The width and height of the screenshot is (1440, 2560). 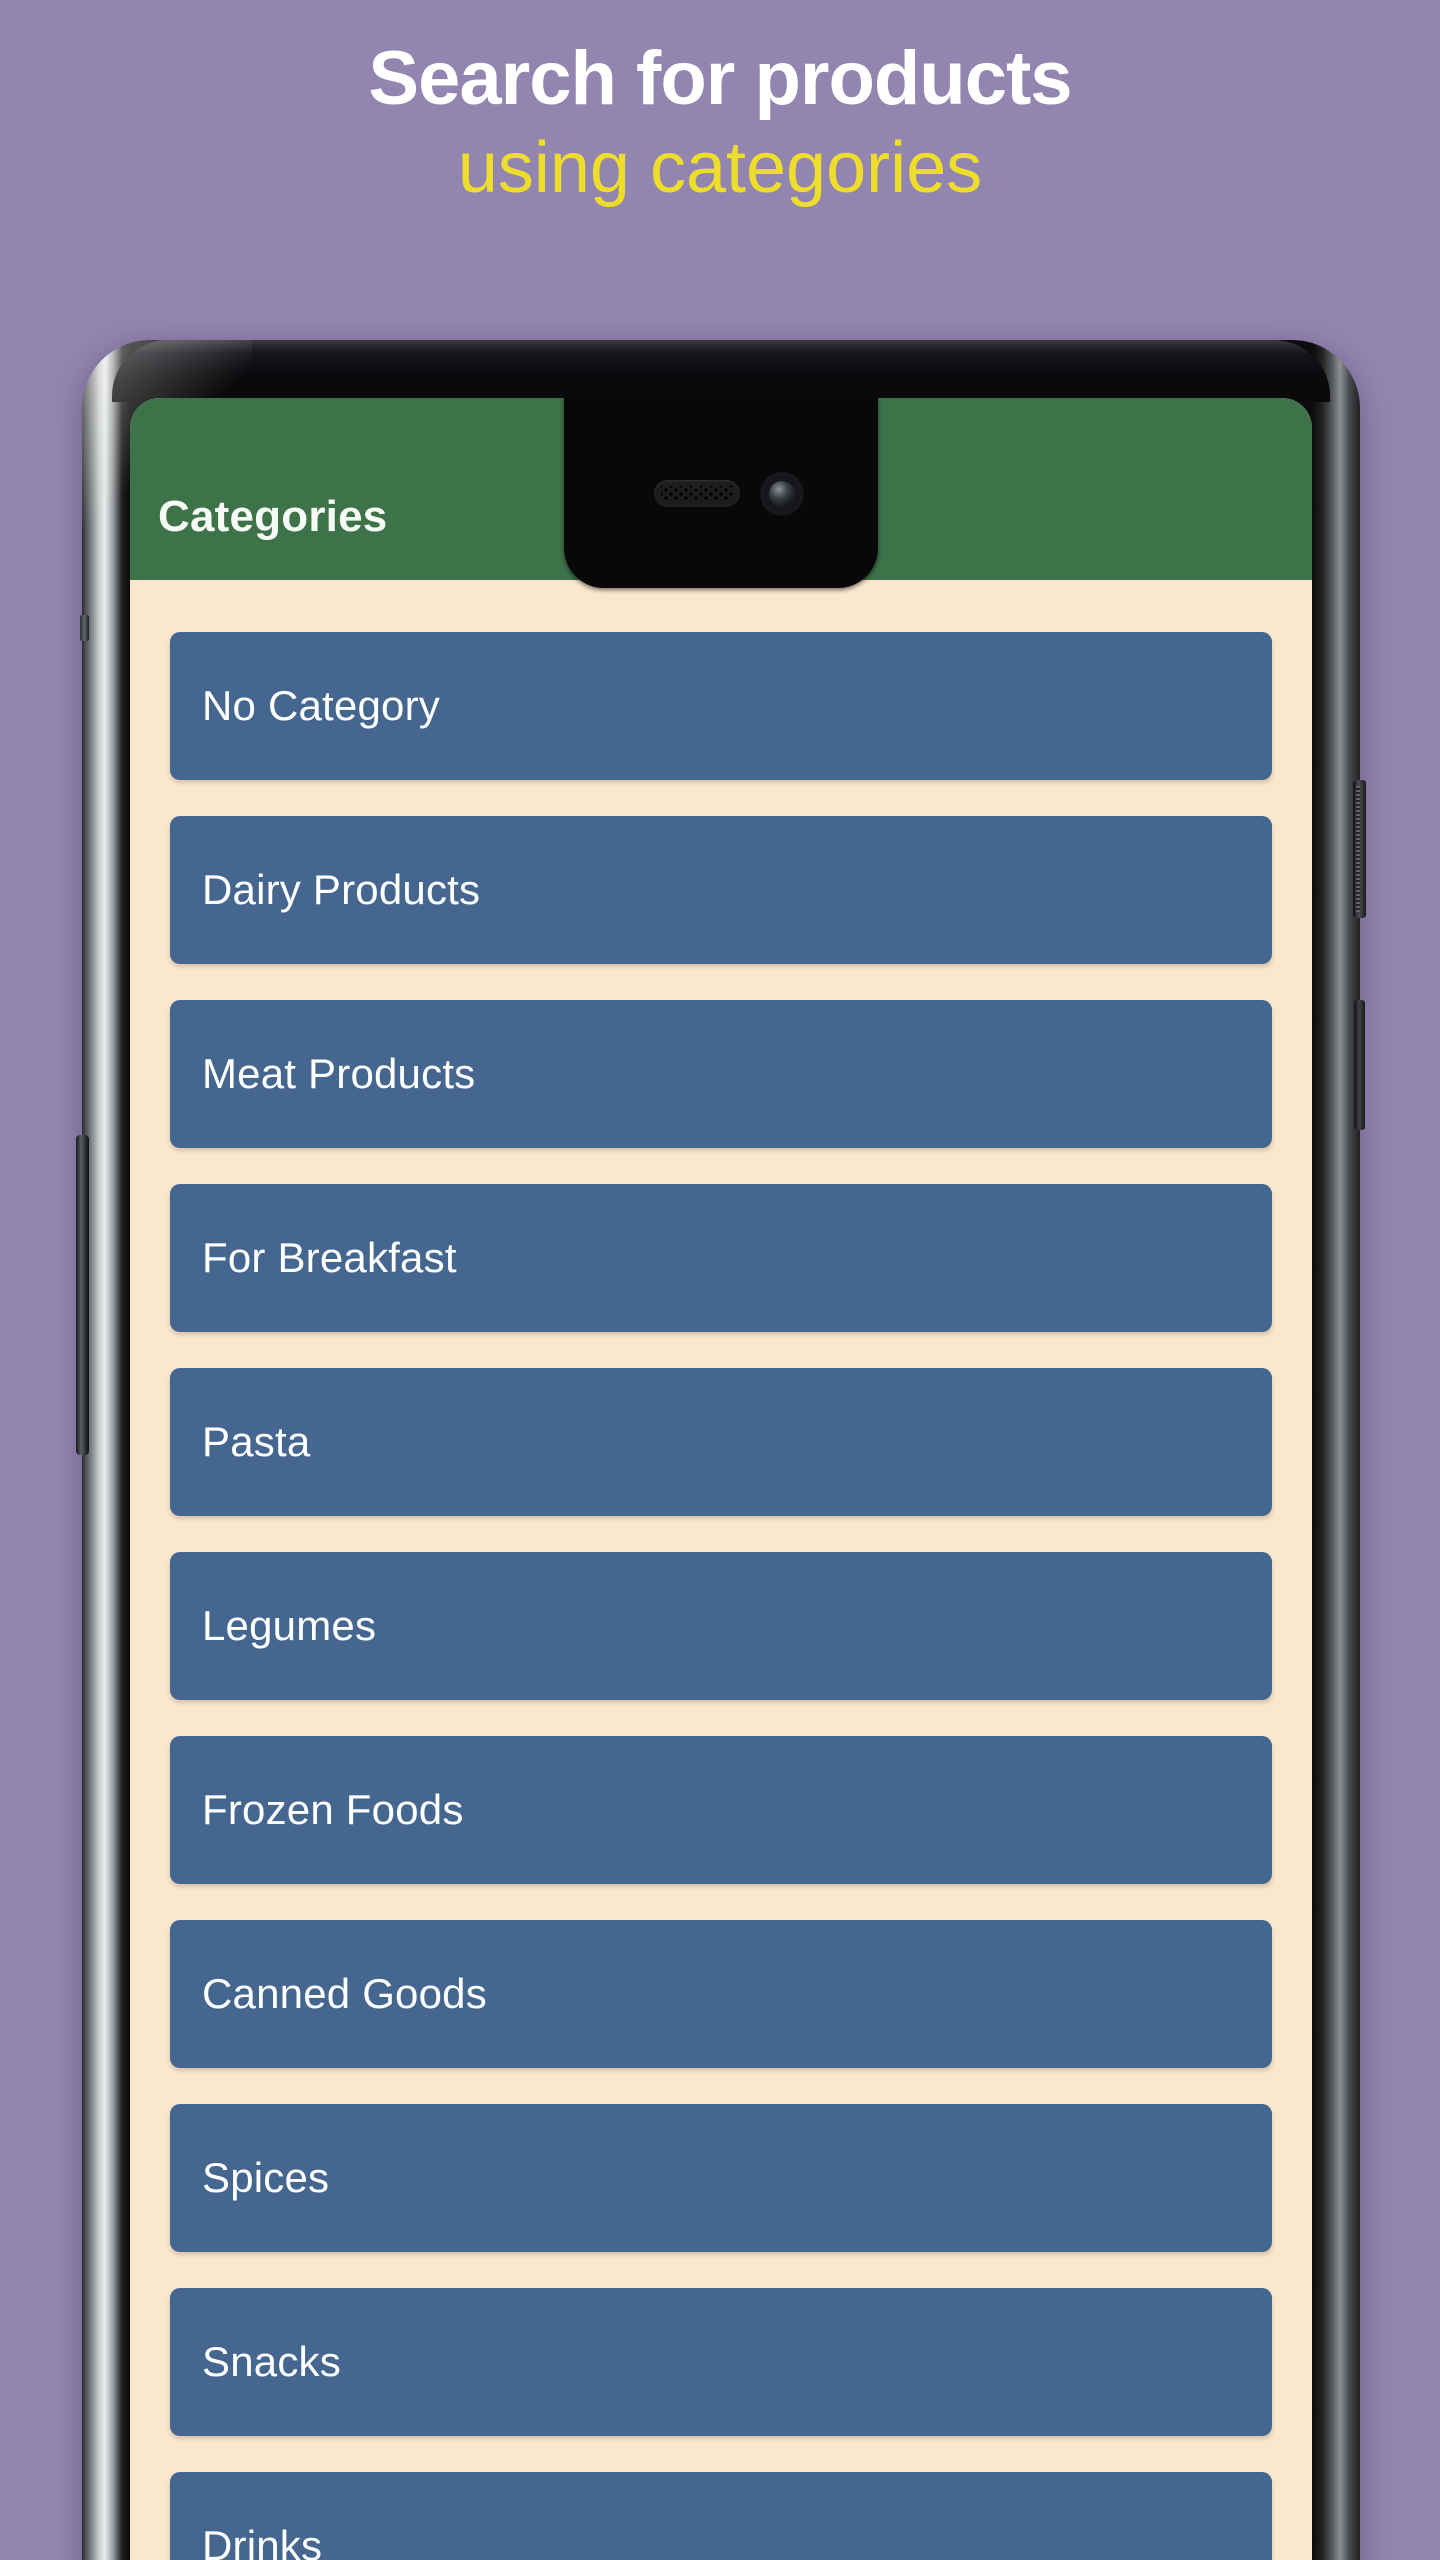 What do you see at coordinates (82, 1295) in the screenshot?
I see `volume-rocker-left` at bounding box center [82, 1295].